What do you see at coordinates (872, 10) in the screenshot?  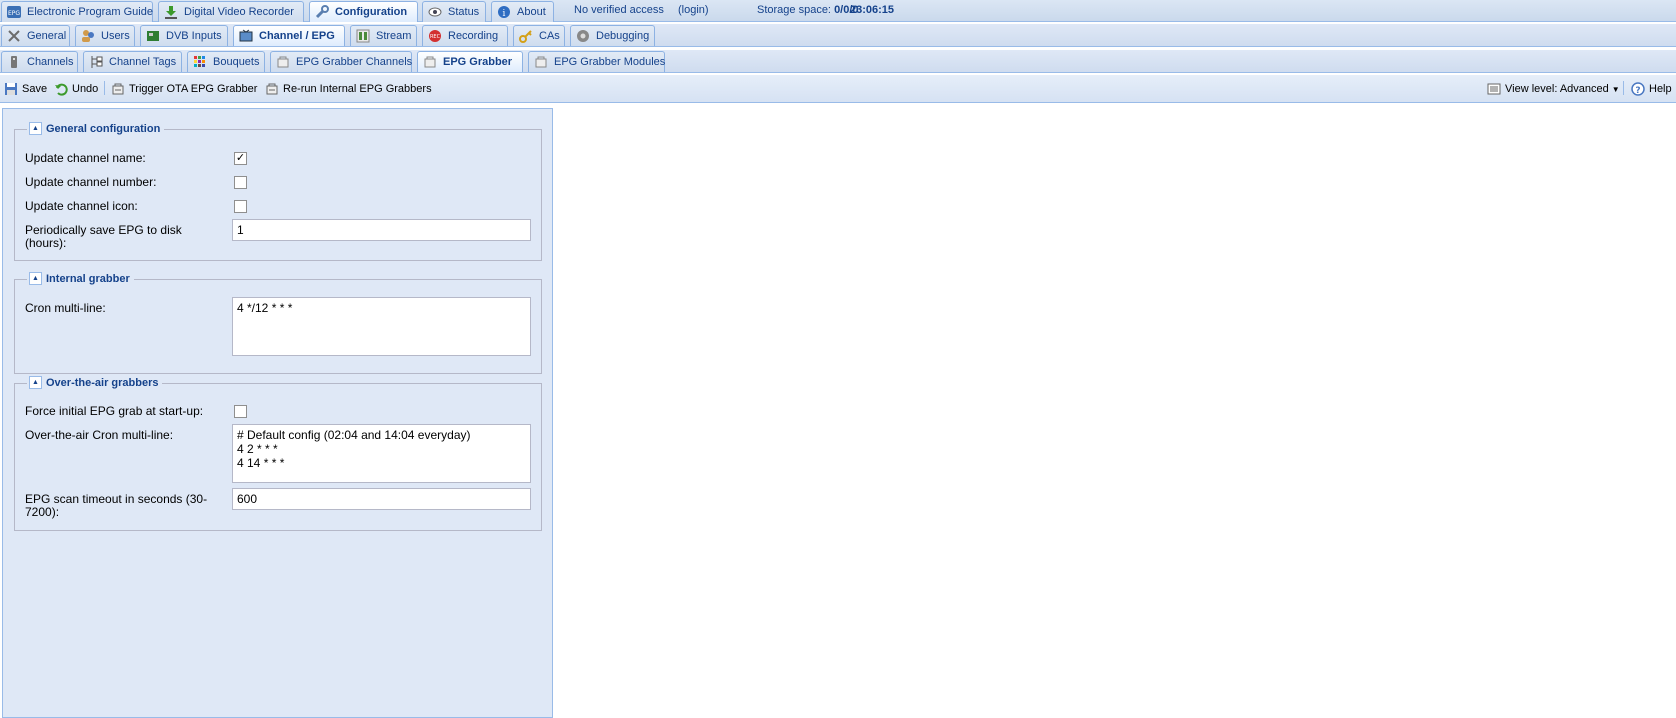 I see `clock: 23:06:15` at bounding box center [872, 10].